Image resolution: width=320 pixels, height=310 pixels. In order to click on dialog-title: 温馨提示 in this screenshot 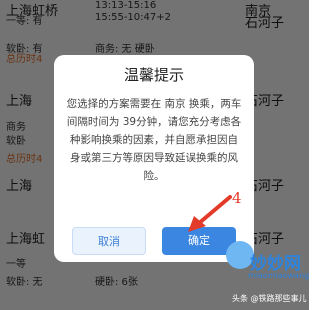, I will do `click(153, 75)`.